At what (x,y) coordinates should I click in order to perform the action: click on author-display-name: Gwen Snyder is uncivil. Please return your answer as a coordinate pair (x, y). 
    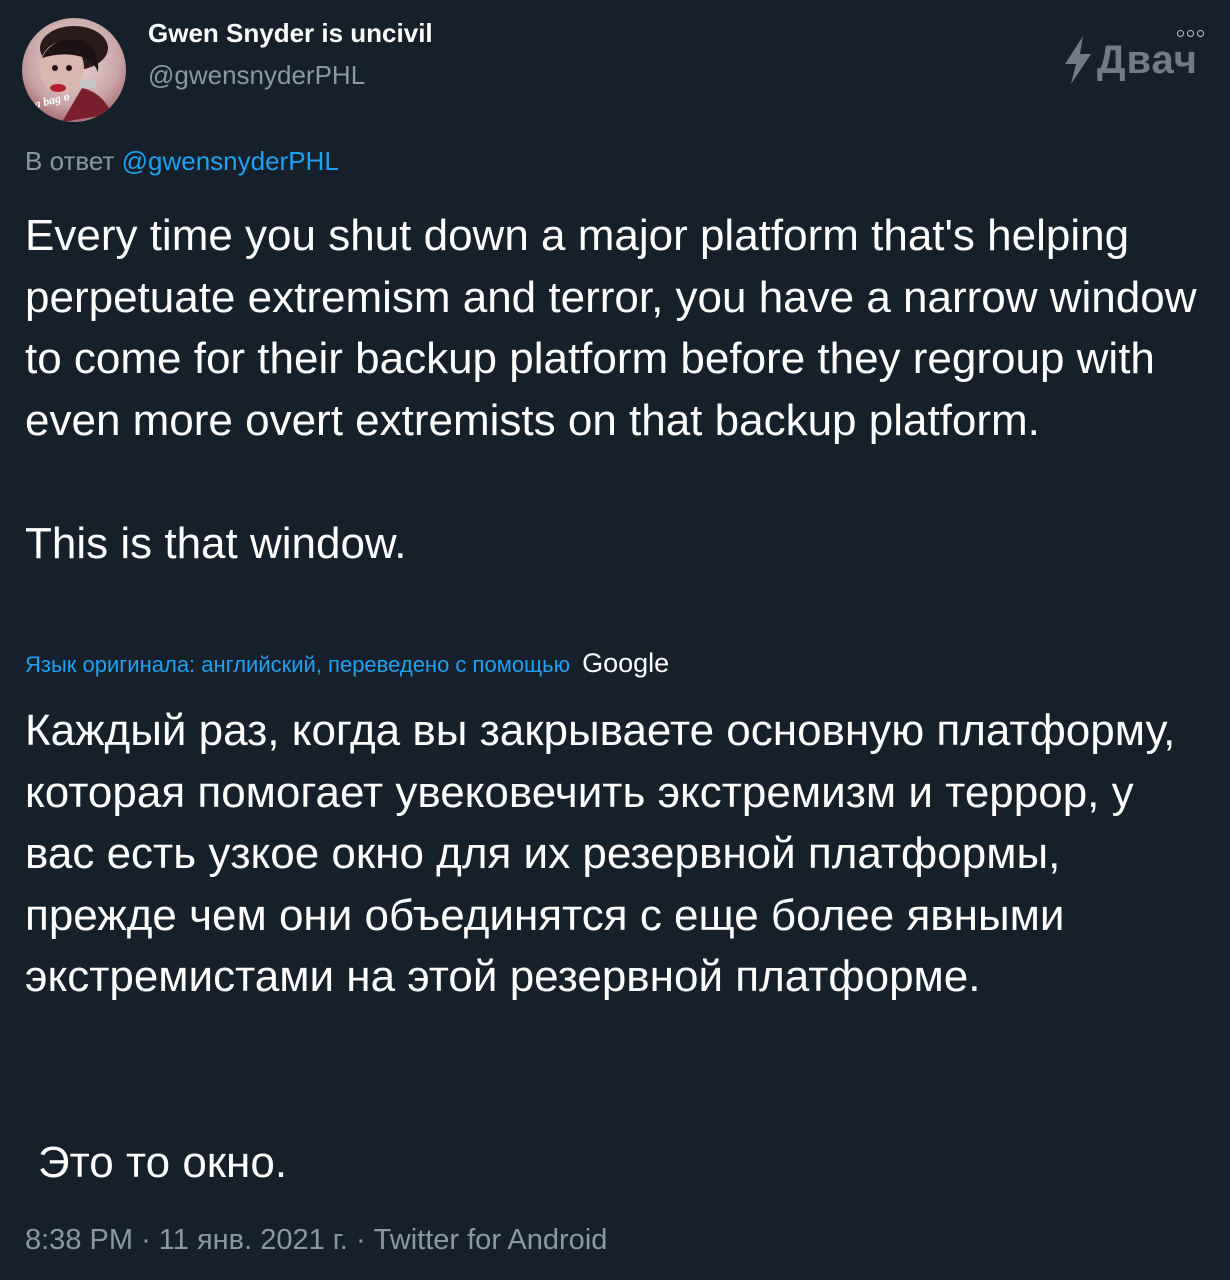
    Looking at the image, I should click on (290, 33).